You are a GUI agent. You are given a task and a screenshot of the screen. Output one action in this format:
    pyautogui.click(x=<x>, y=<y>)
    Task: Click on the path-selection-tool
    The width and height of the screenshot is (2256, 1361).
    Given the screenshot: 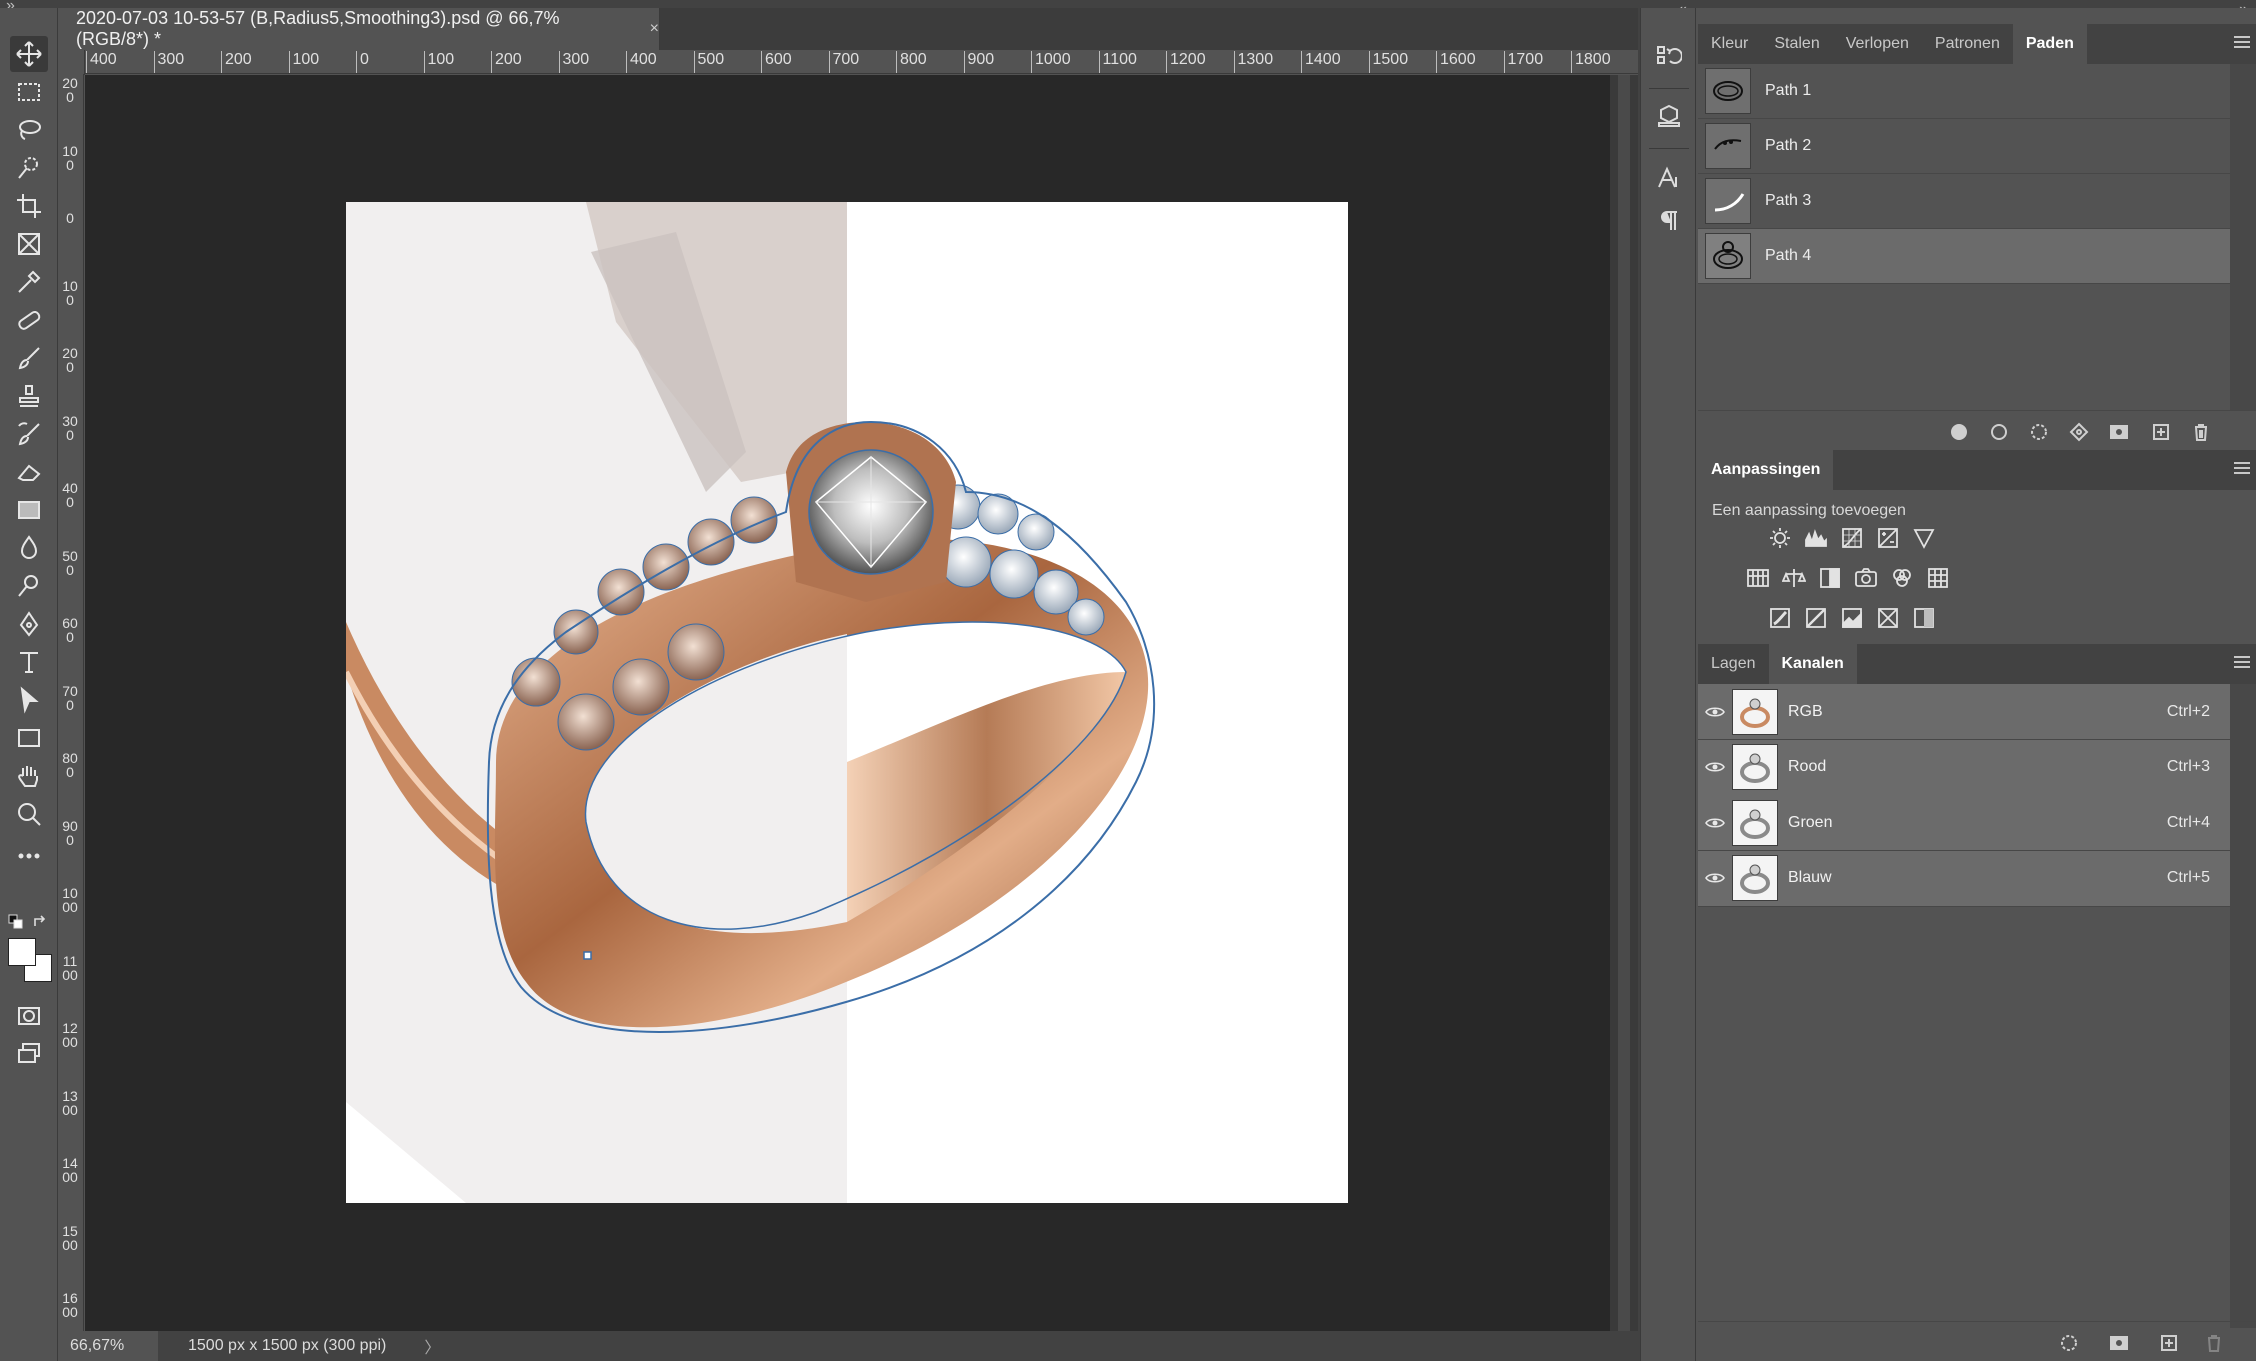 What is the action you would take?
    pyautogui.click(x=29, y=700)
    